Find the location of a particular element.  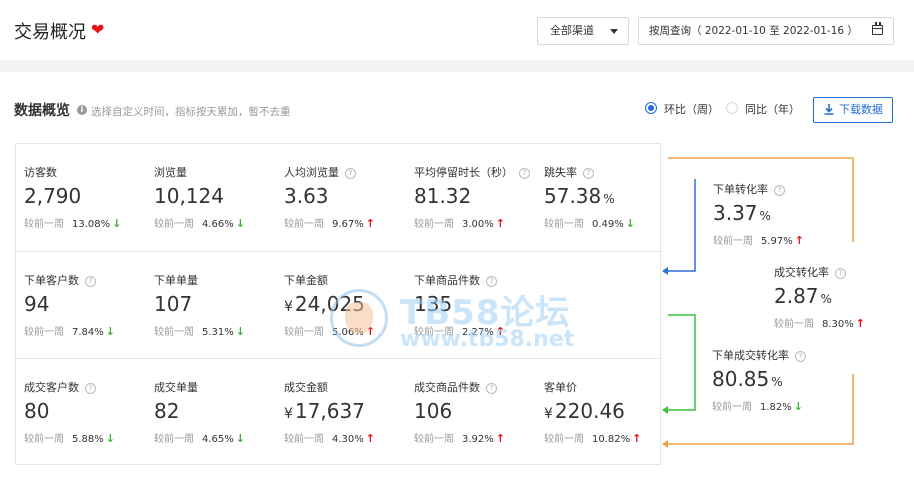

metric-label-text: 成交商品件数 is located at coordinates (447, 387).